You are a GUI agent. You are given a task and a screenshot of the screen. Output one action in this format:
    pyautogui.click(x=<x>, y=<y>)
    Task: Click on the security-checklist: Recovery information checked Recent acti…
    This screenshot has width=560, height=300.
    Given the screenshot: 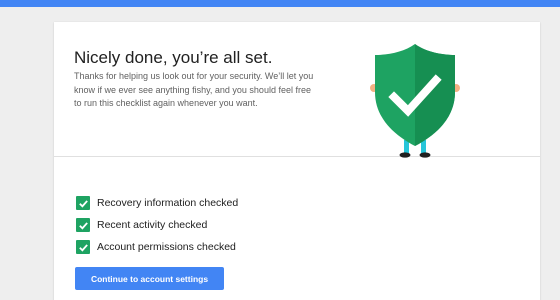 What is the action you would take?
    pyautogui.click(x=157, y=225)
    